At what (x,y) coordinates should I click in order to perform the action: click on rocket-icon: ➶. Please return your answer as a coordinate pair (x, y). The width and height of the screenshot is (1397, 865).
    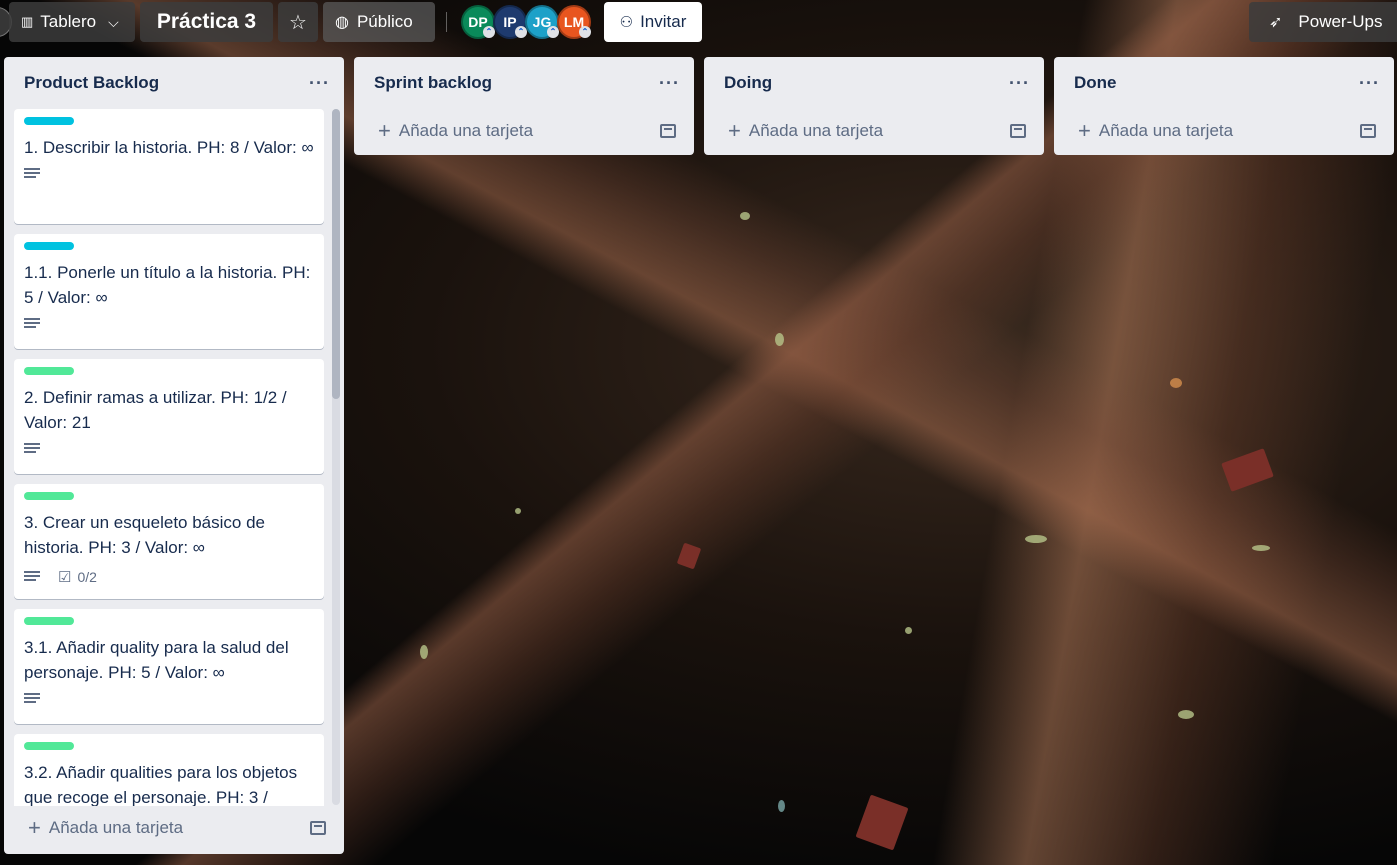
    Looking at the image, I should click on (1276, 22).